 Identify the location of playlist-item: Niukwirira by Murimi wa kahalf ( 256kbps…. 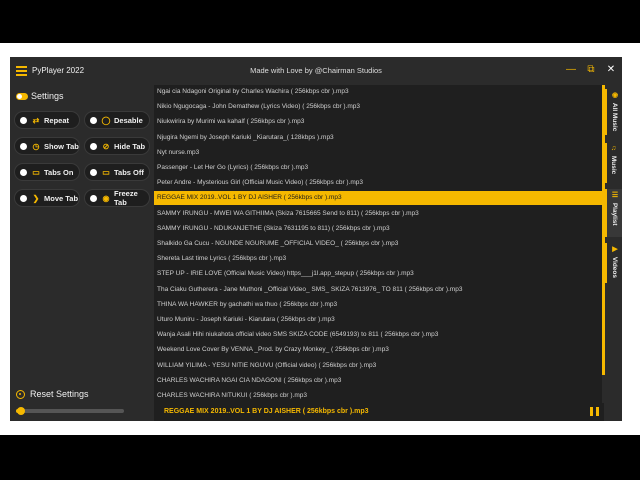
(379, 122).